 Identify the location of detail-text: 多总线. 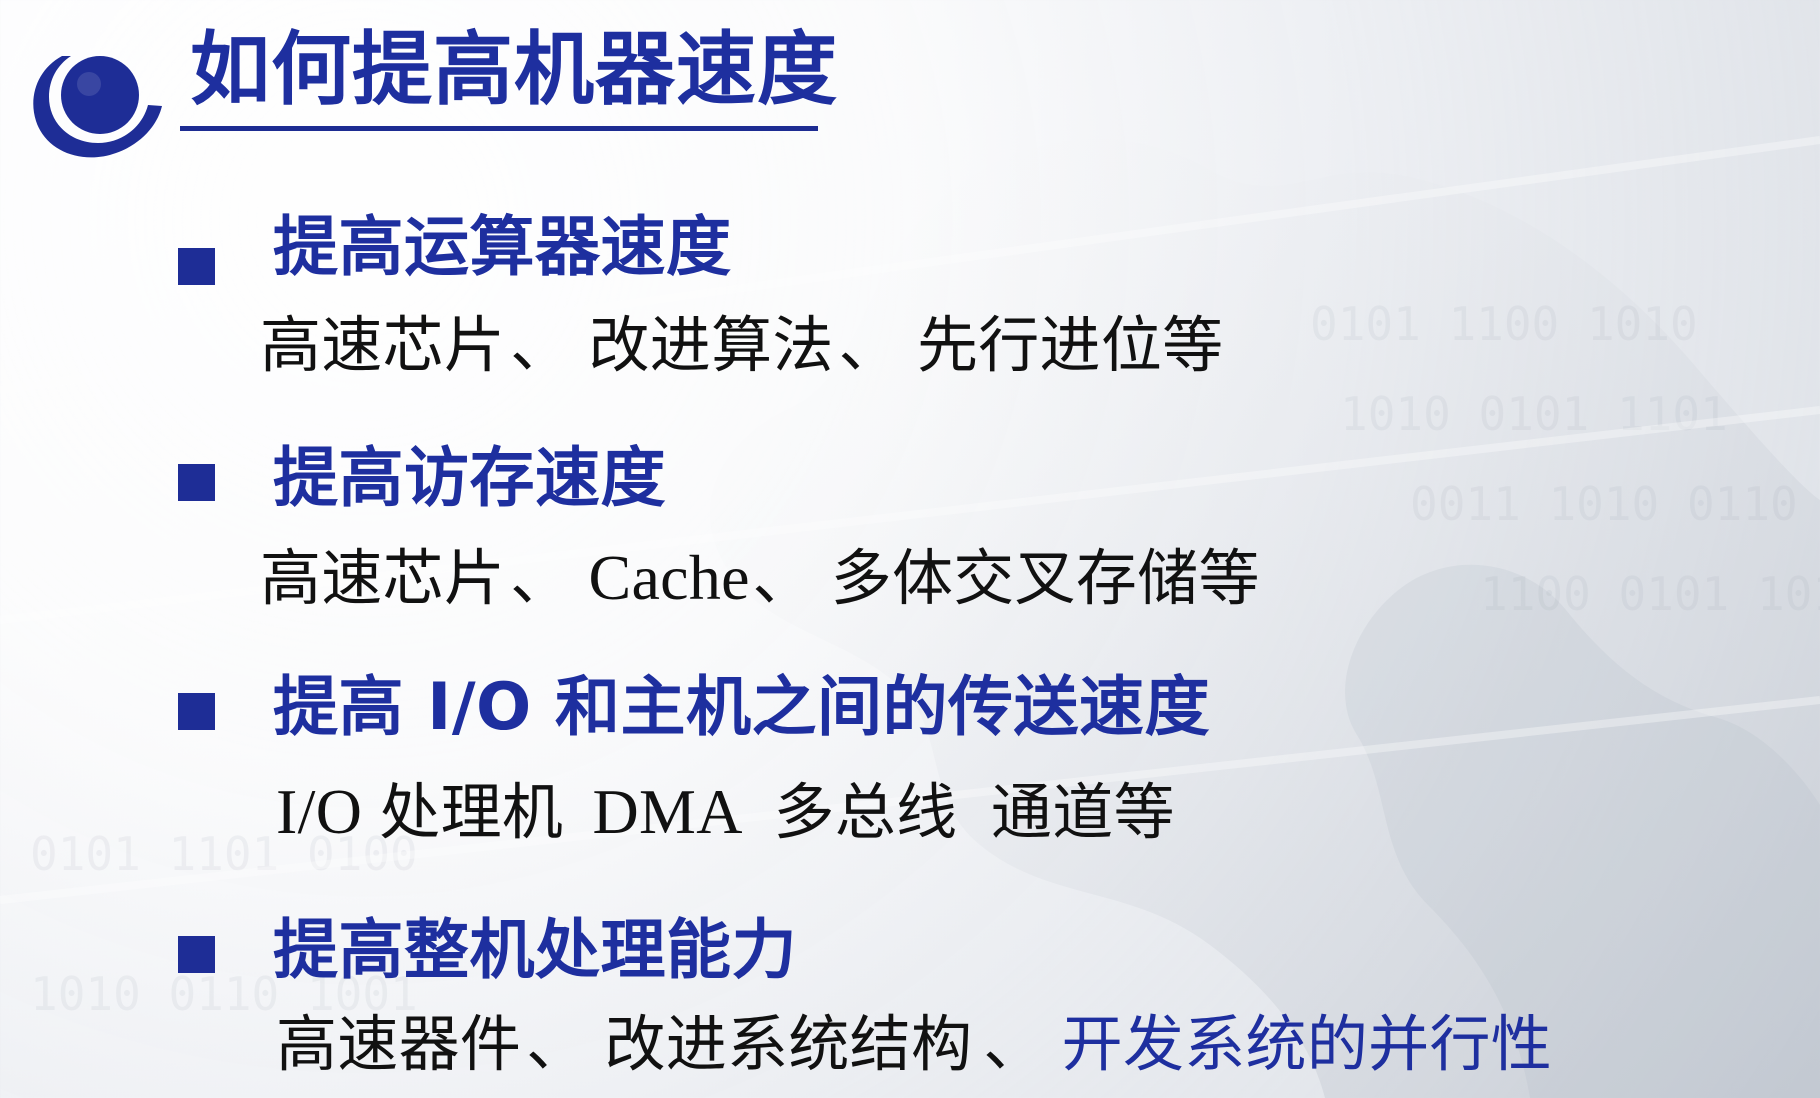
(865, 812).